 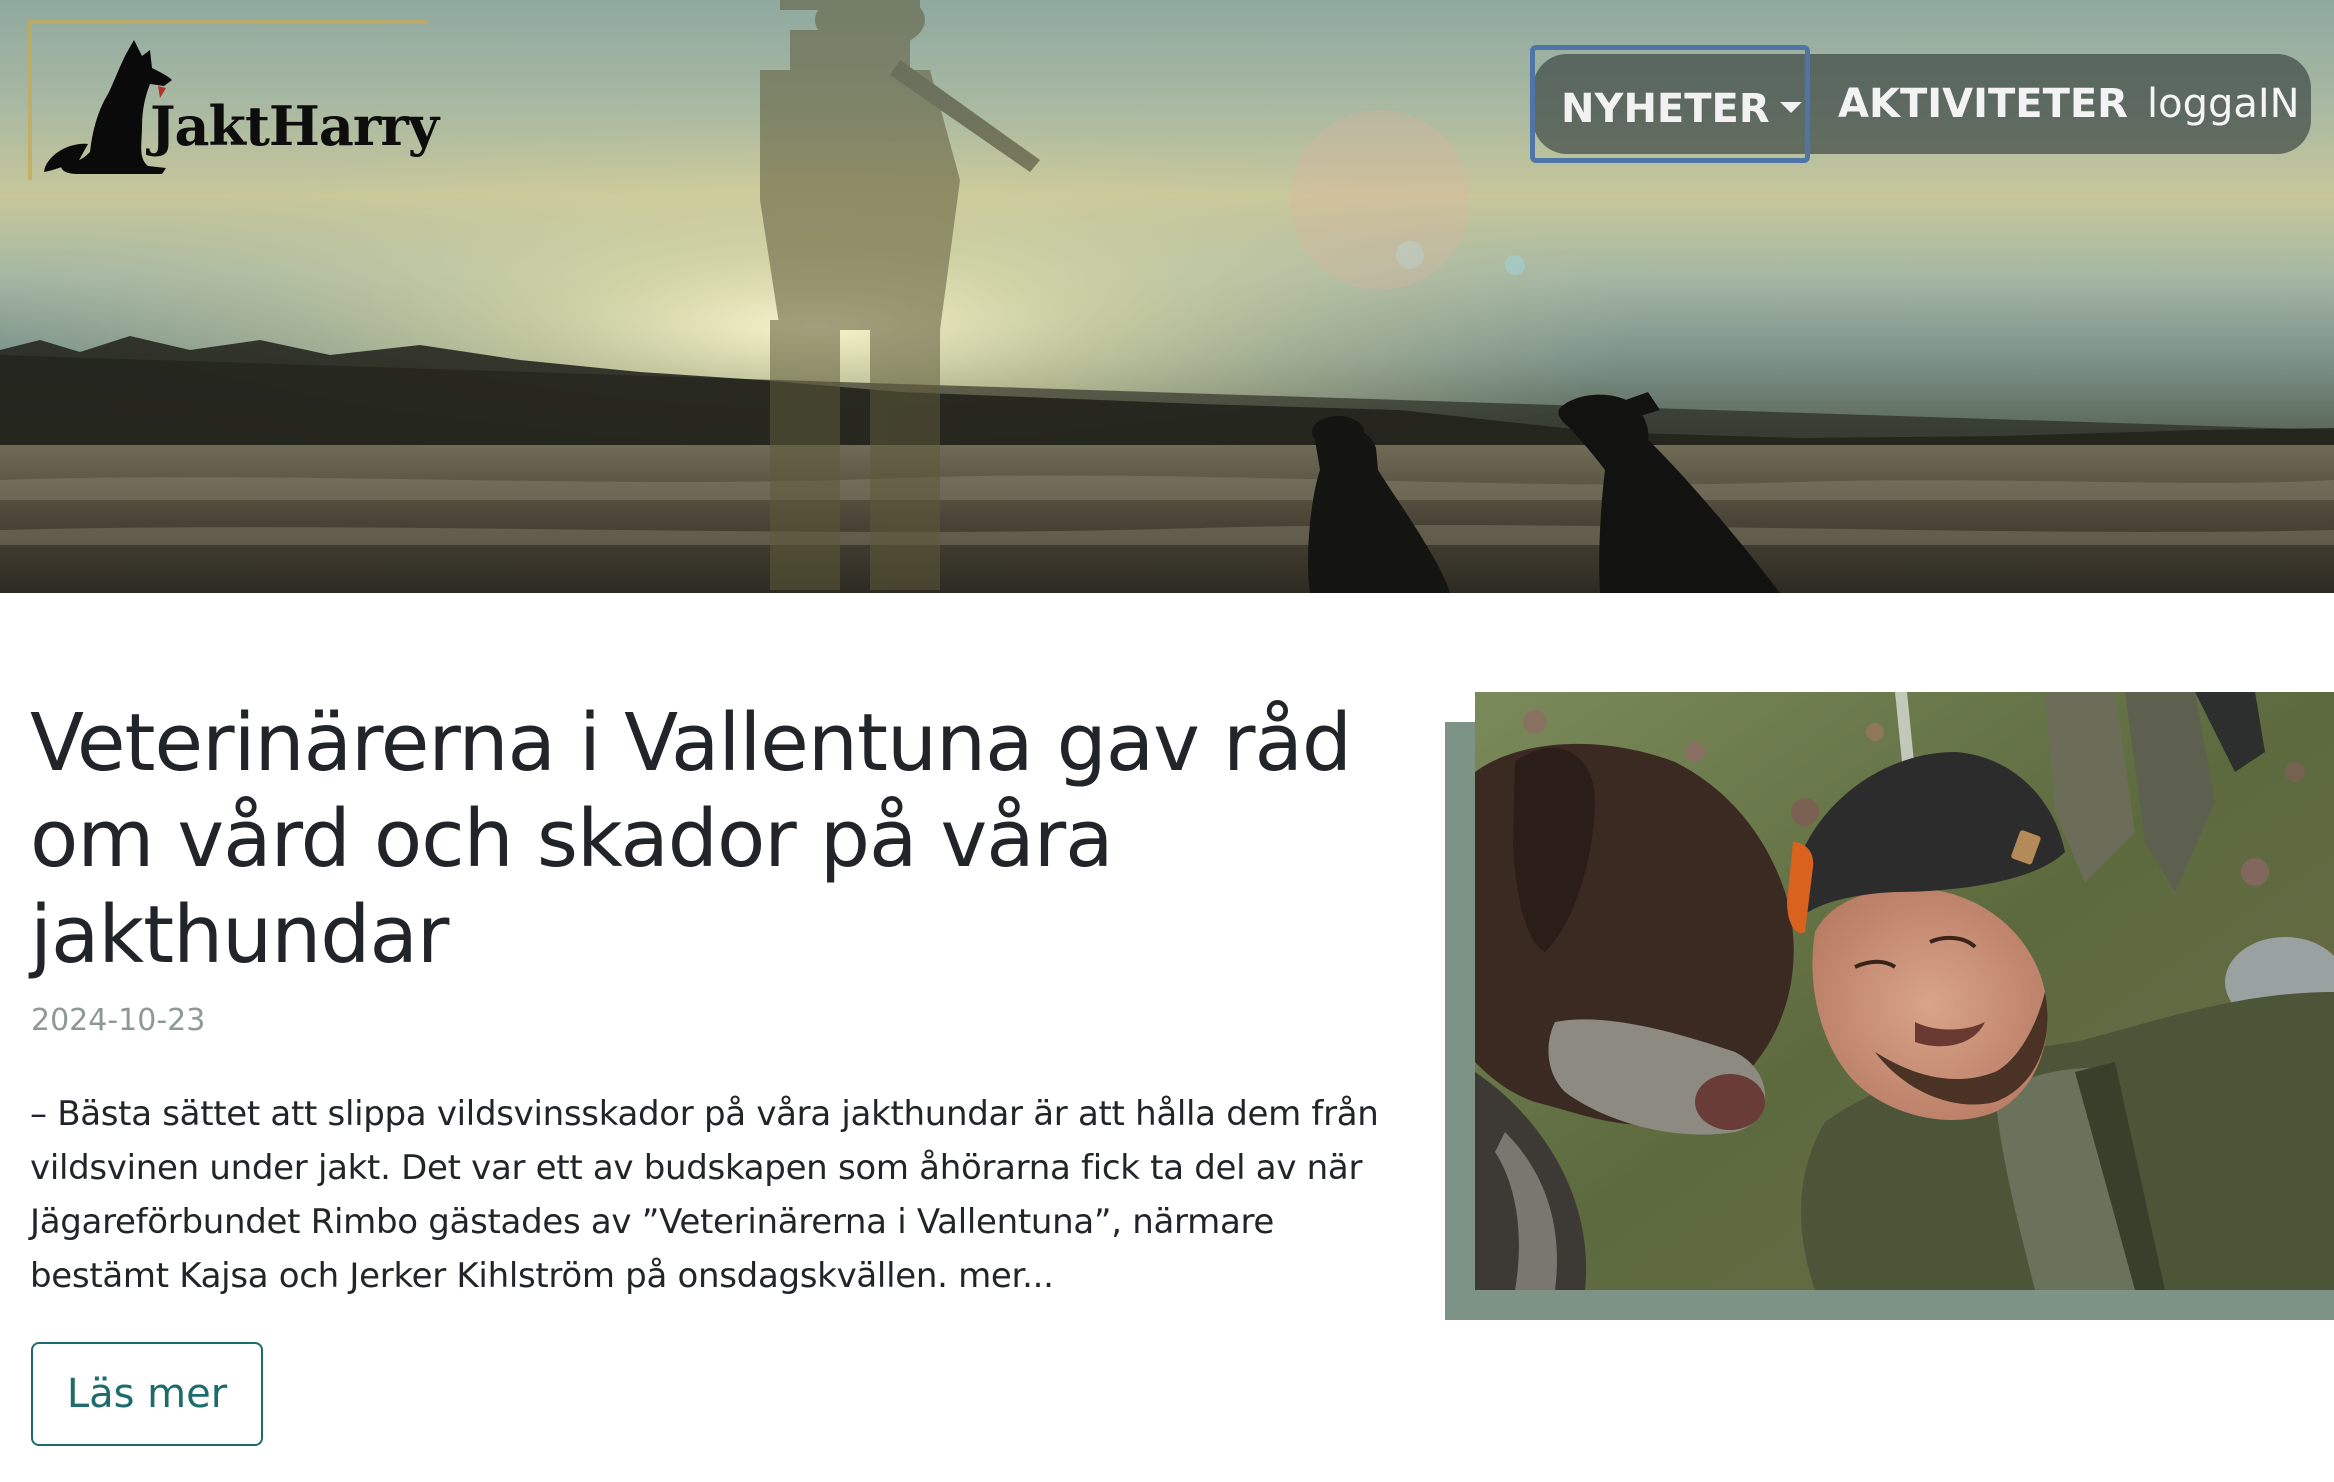 What do you see at coordinates (1790, 107) in the screenshot?
I see `caret-down-icon` at bounding box center [1790, 107].